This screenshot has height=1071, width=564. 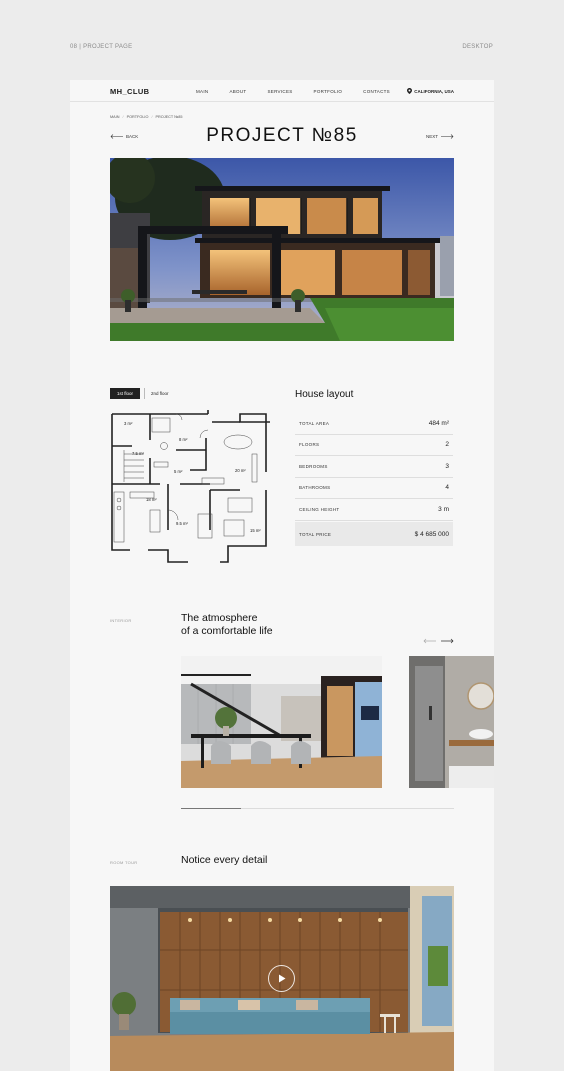 What do you see at coordinates (447, 488) in the screenshot?
I see `spec-value: 4` at bounding box center [447, 488].